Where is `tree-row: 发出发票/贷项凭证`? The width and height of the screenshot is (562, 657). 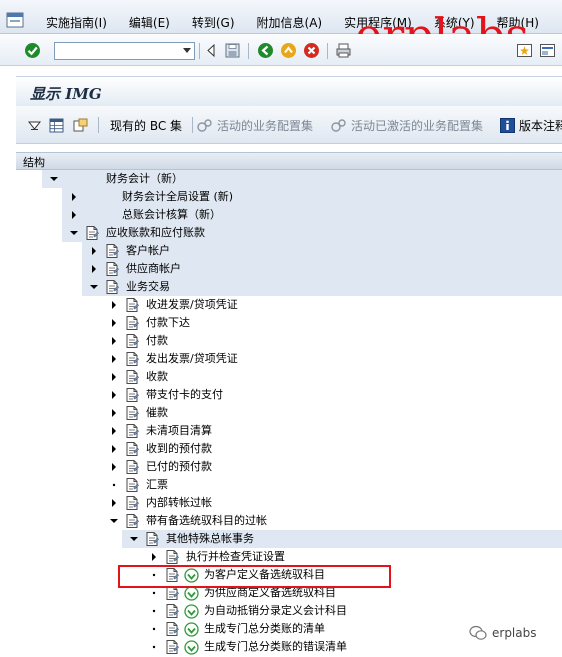
tree-row: 发出发票/贷项凭证 is located at coordinates (289, 359).